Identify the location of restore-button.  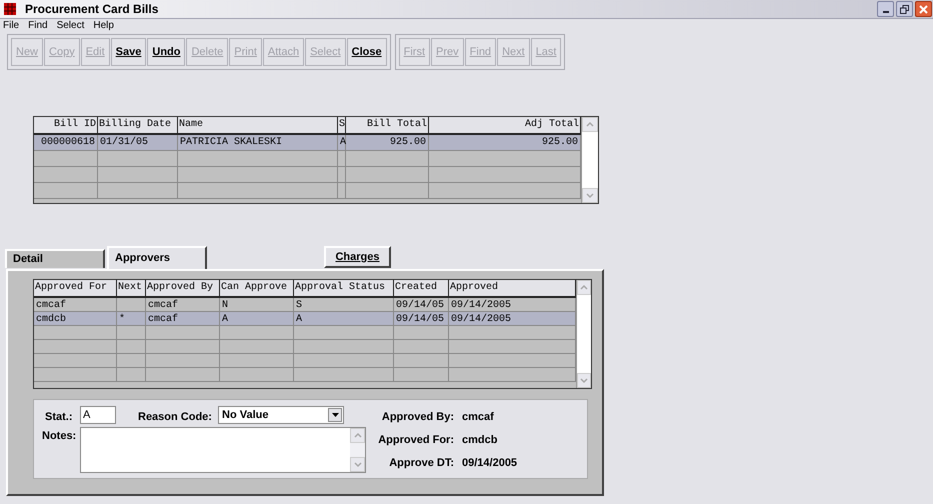
(904, 9).